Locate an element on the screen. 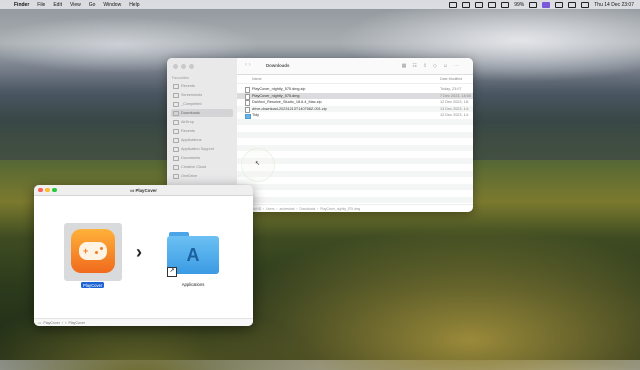  applications-icon is located at coordinates (176, 140).